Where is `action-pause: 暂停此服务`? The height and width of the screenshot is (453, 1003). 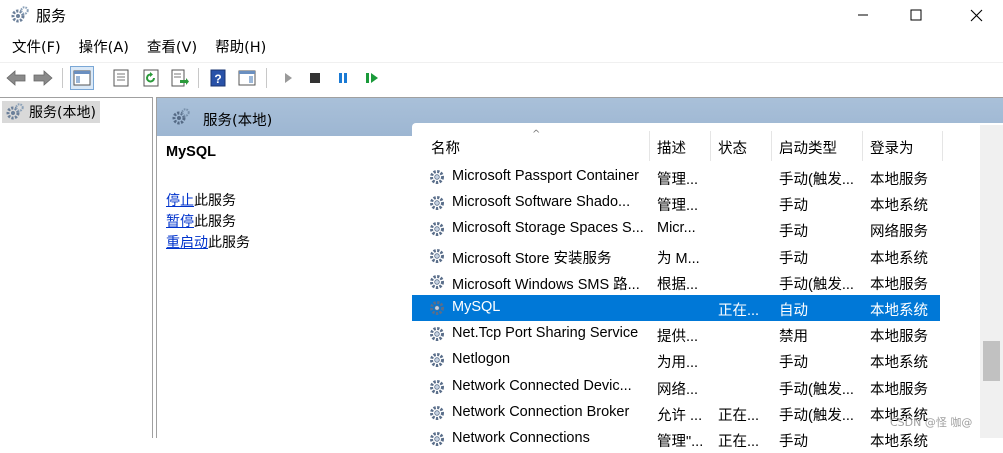 action-pause: 暂停此服务 is located at coordinates (201, 221).